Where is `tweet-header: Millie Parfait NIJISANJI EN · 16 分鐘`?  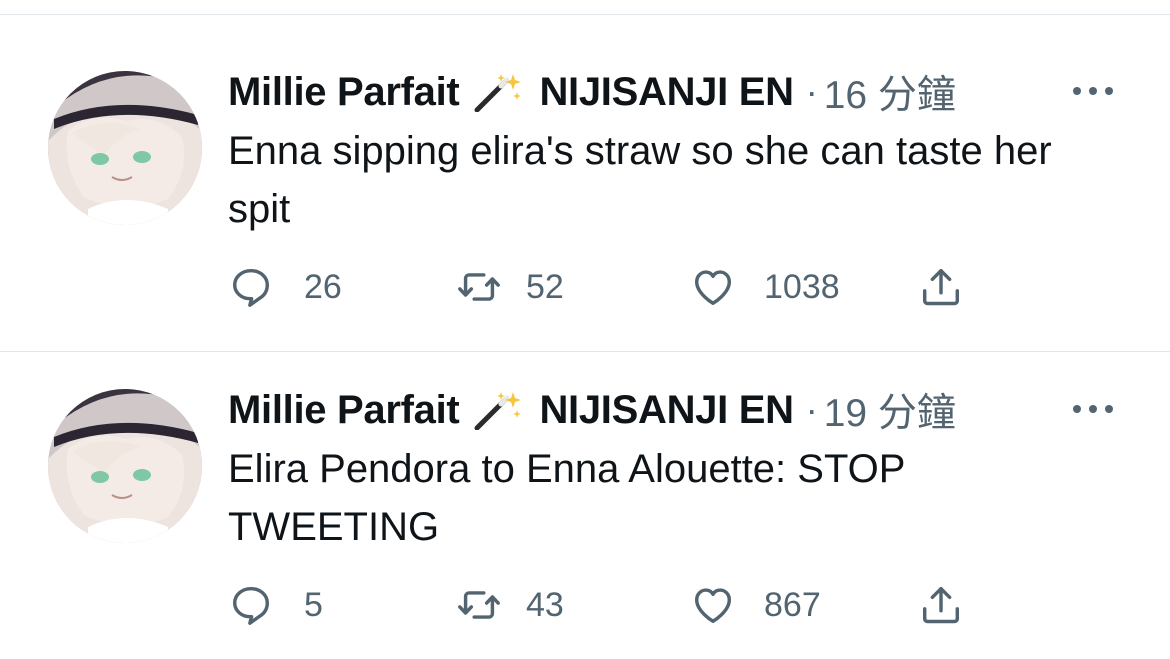
tweet-header: Millie Parfait NIJISANJI EN · 16 分鐘 is located at coordinates (592, 93).